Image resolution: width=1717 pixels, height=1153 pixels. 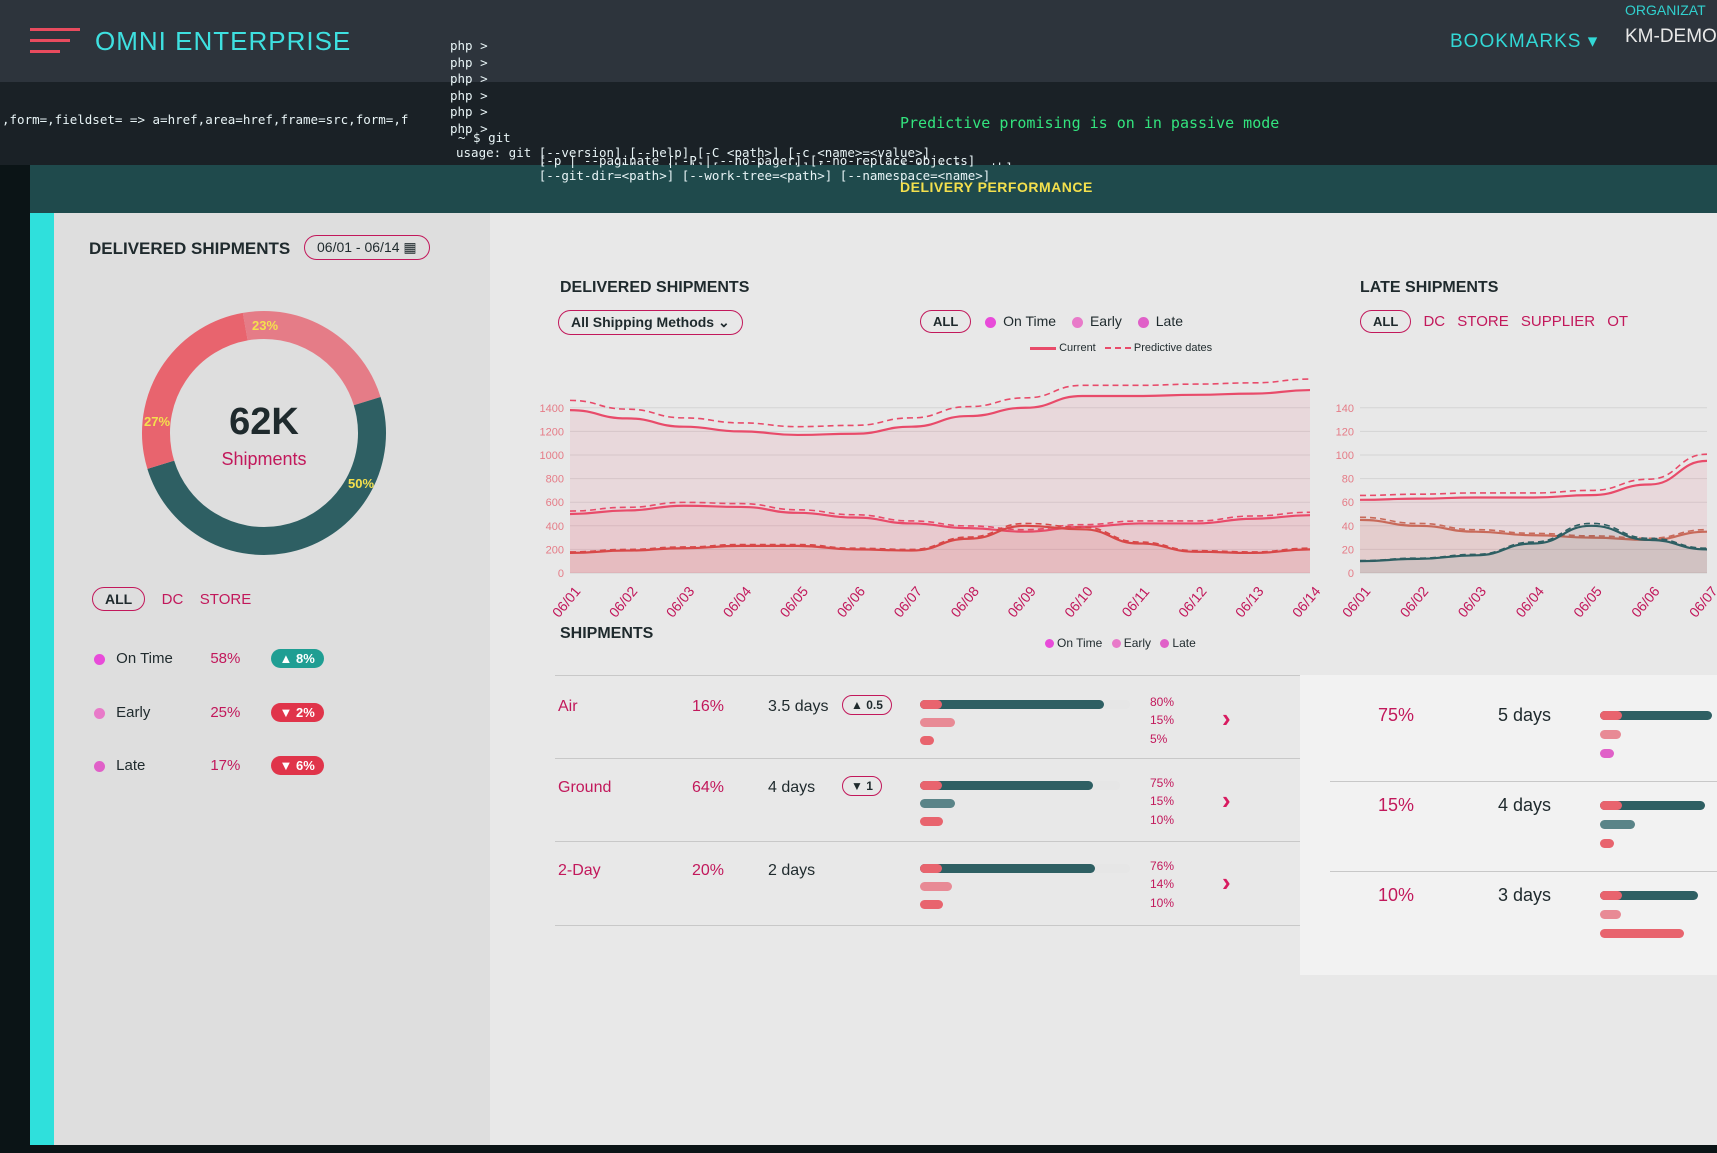 What do you see at coordinates (1078, 601) in the screenshot?
I see `x-tick-label: 06/10` at bounding box center [1078, 601].